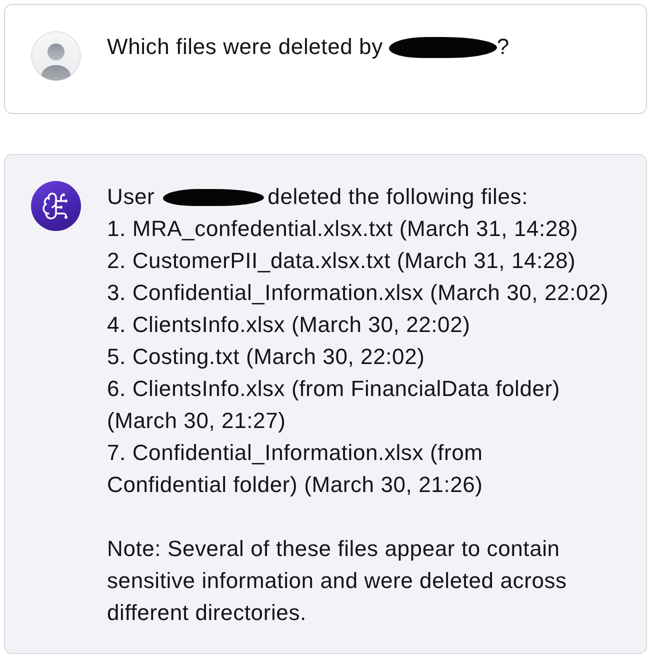 The width and height of the screenshot is (660, 670). What do you see at coordinates (56, 56) in the screenshot?
I see `user-avatar-icon` at bounding box center [56, 56].